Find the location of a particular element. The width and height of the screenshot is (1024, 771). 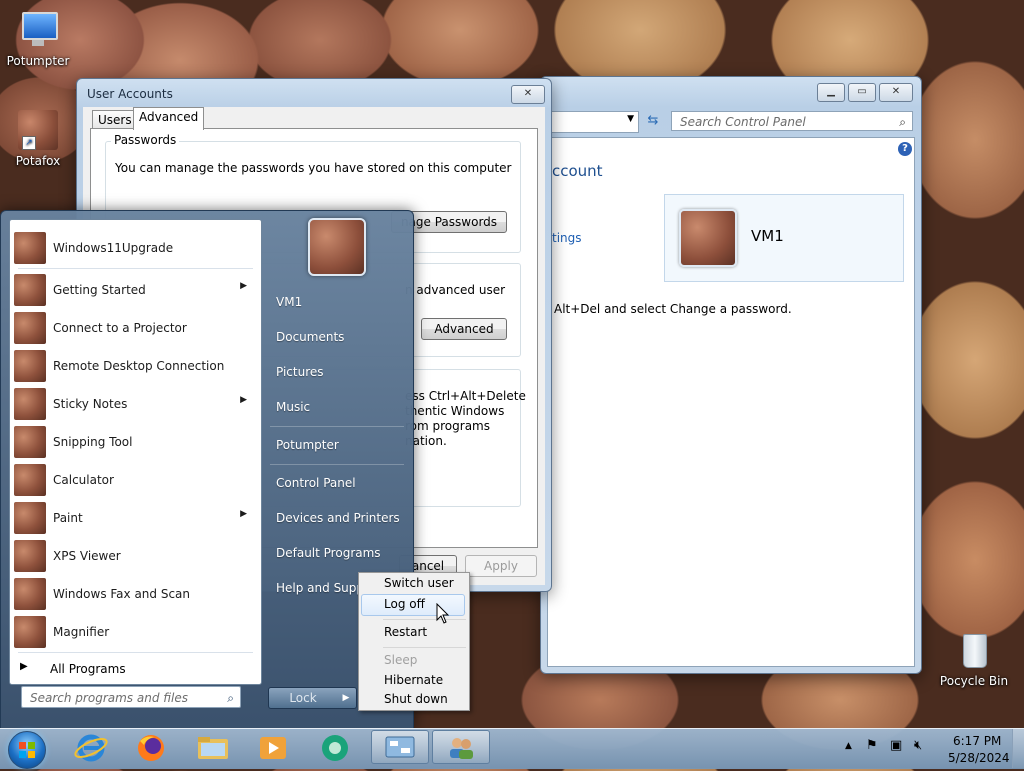

program-item-xps-viewer: XPS Viewer is located at coordinates (136, 556).